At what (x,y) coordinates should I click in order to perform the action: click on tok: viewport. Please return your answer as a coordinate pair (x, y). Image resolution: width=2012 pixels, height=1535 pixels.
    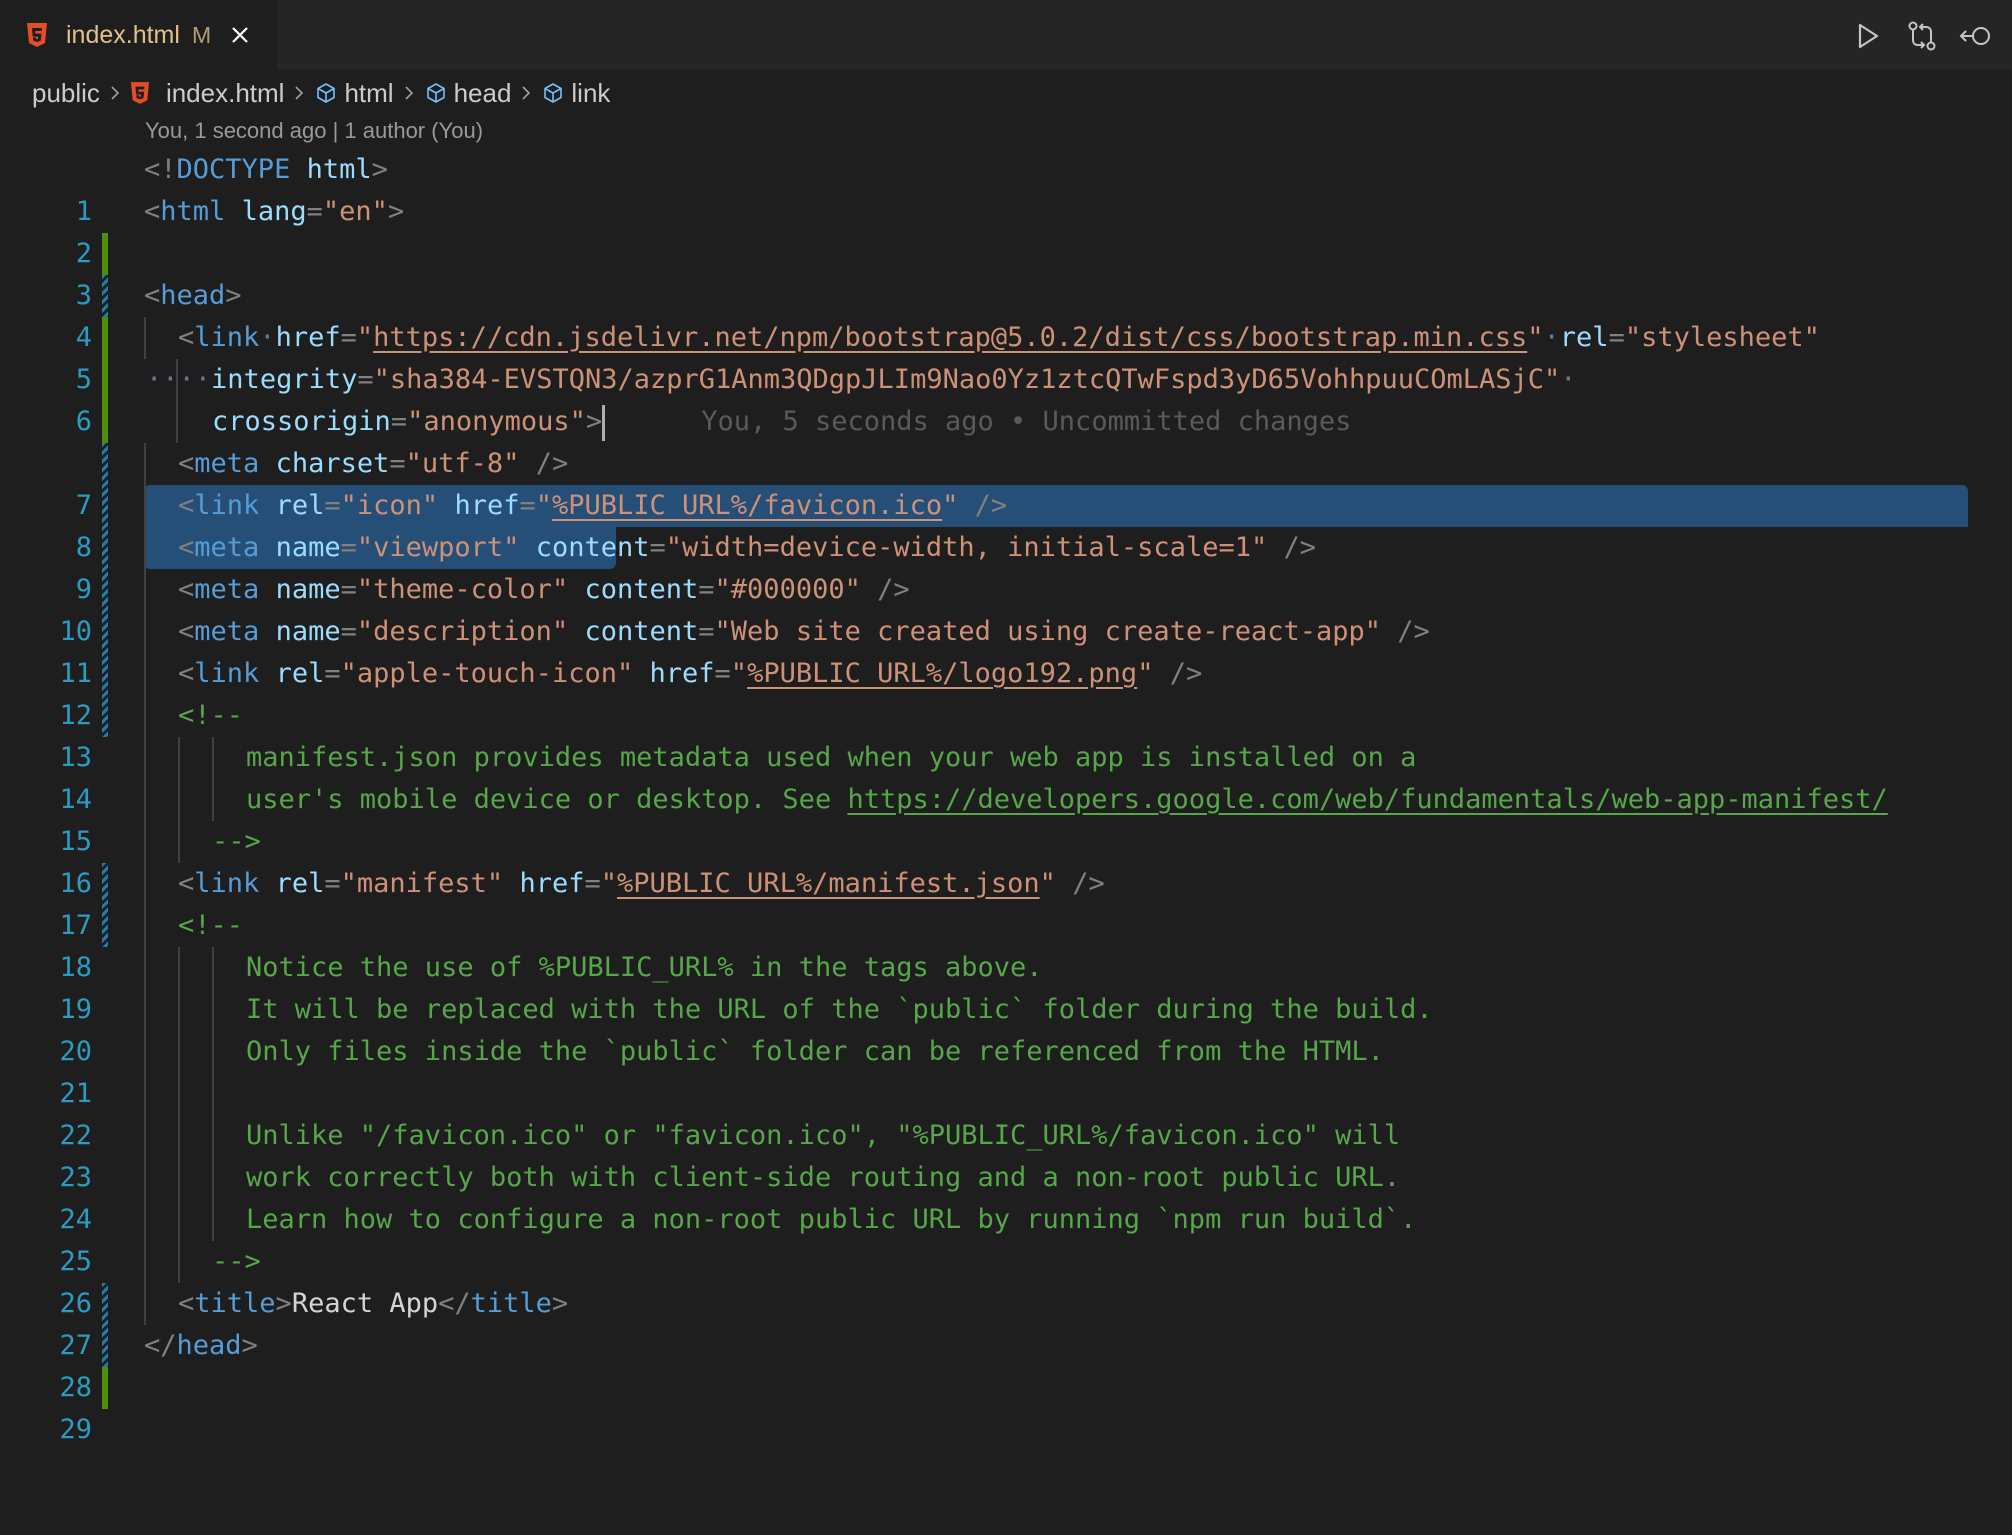
    Looking at the image, I should click on (438, 547).